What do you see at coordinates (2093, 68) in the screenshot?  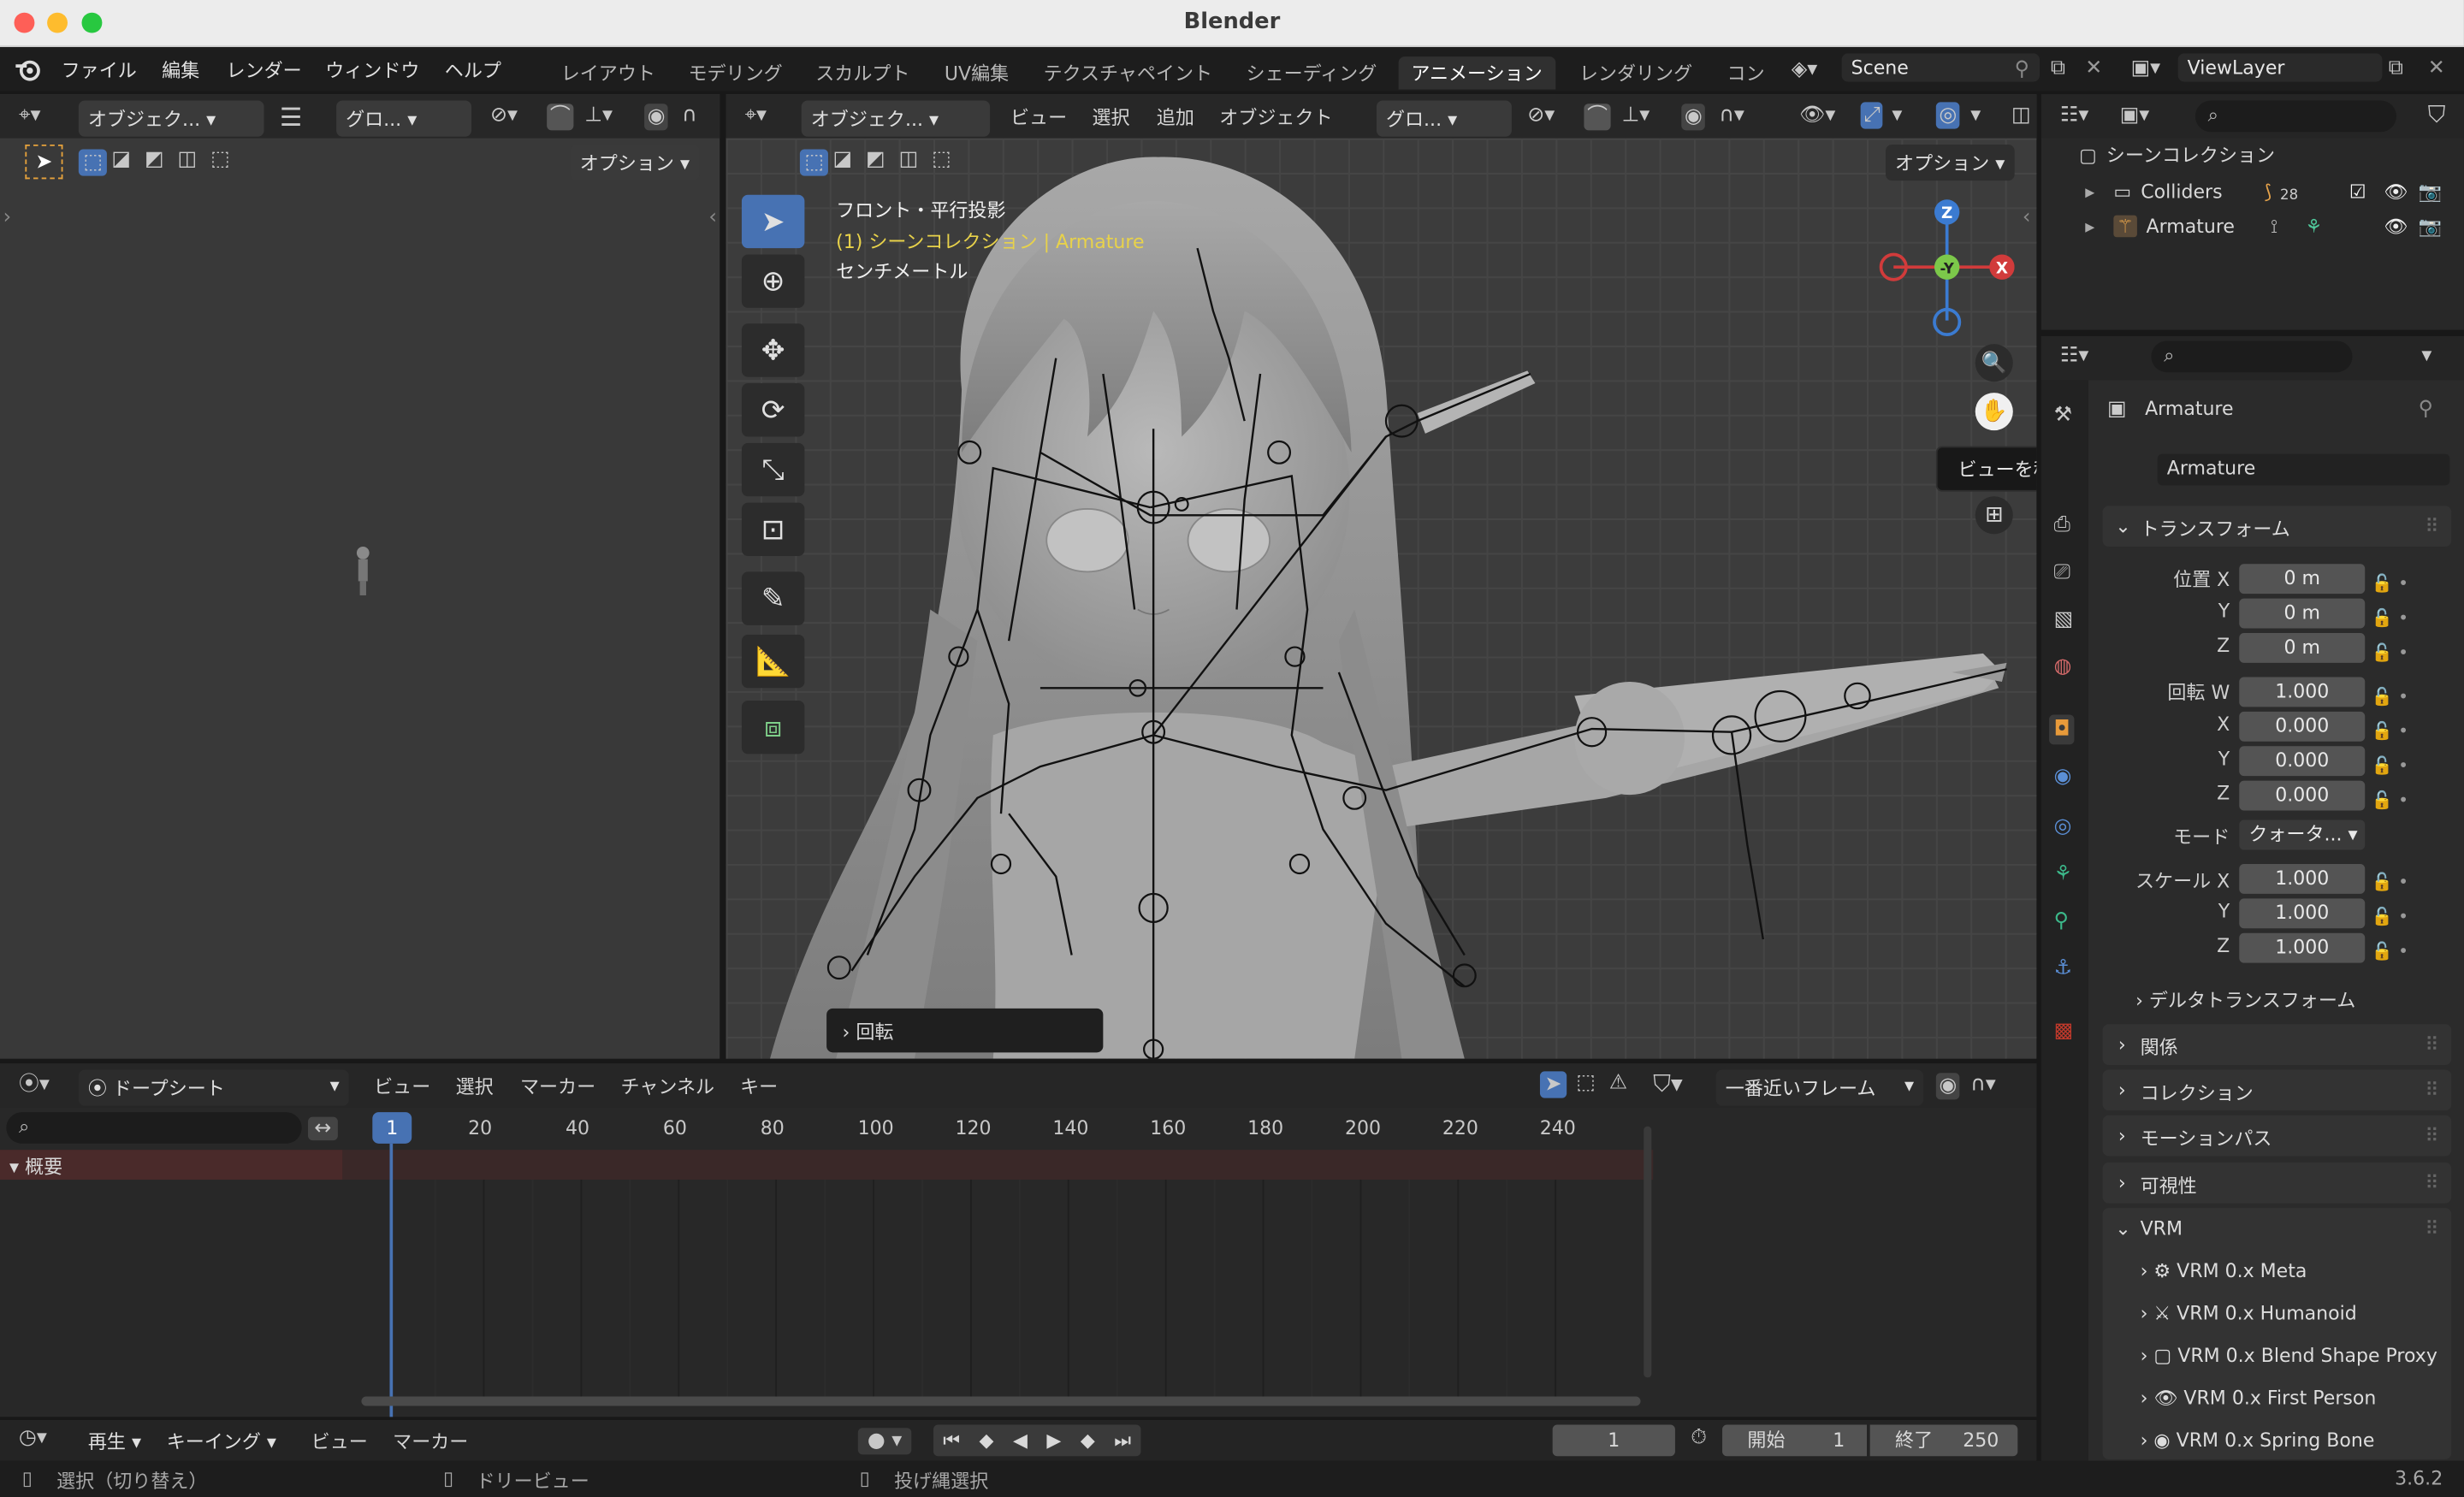 I see `delete-scene-icon: ✕` at bounding box center [2093, 68].